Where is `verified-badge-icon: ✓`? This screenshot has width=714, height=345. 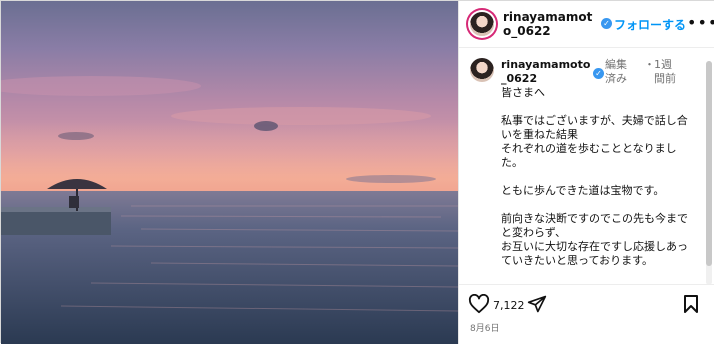 verified-badge-icon: ✓ is located at coordinates (606, 23).